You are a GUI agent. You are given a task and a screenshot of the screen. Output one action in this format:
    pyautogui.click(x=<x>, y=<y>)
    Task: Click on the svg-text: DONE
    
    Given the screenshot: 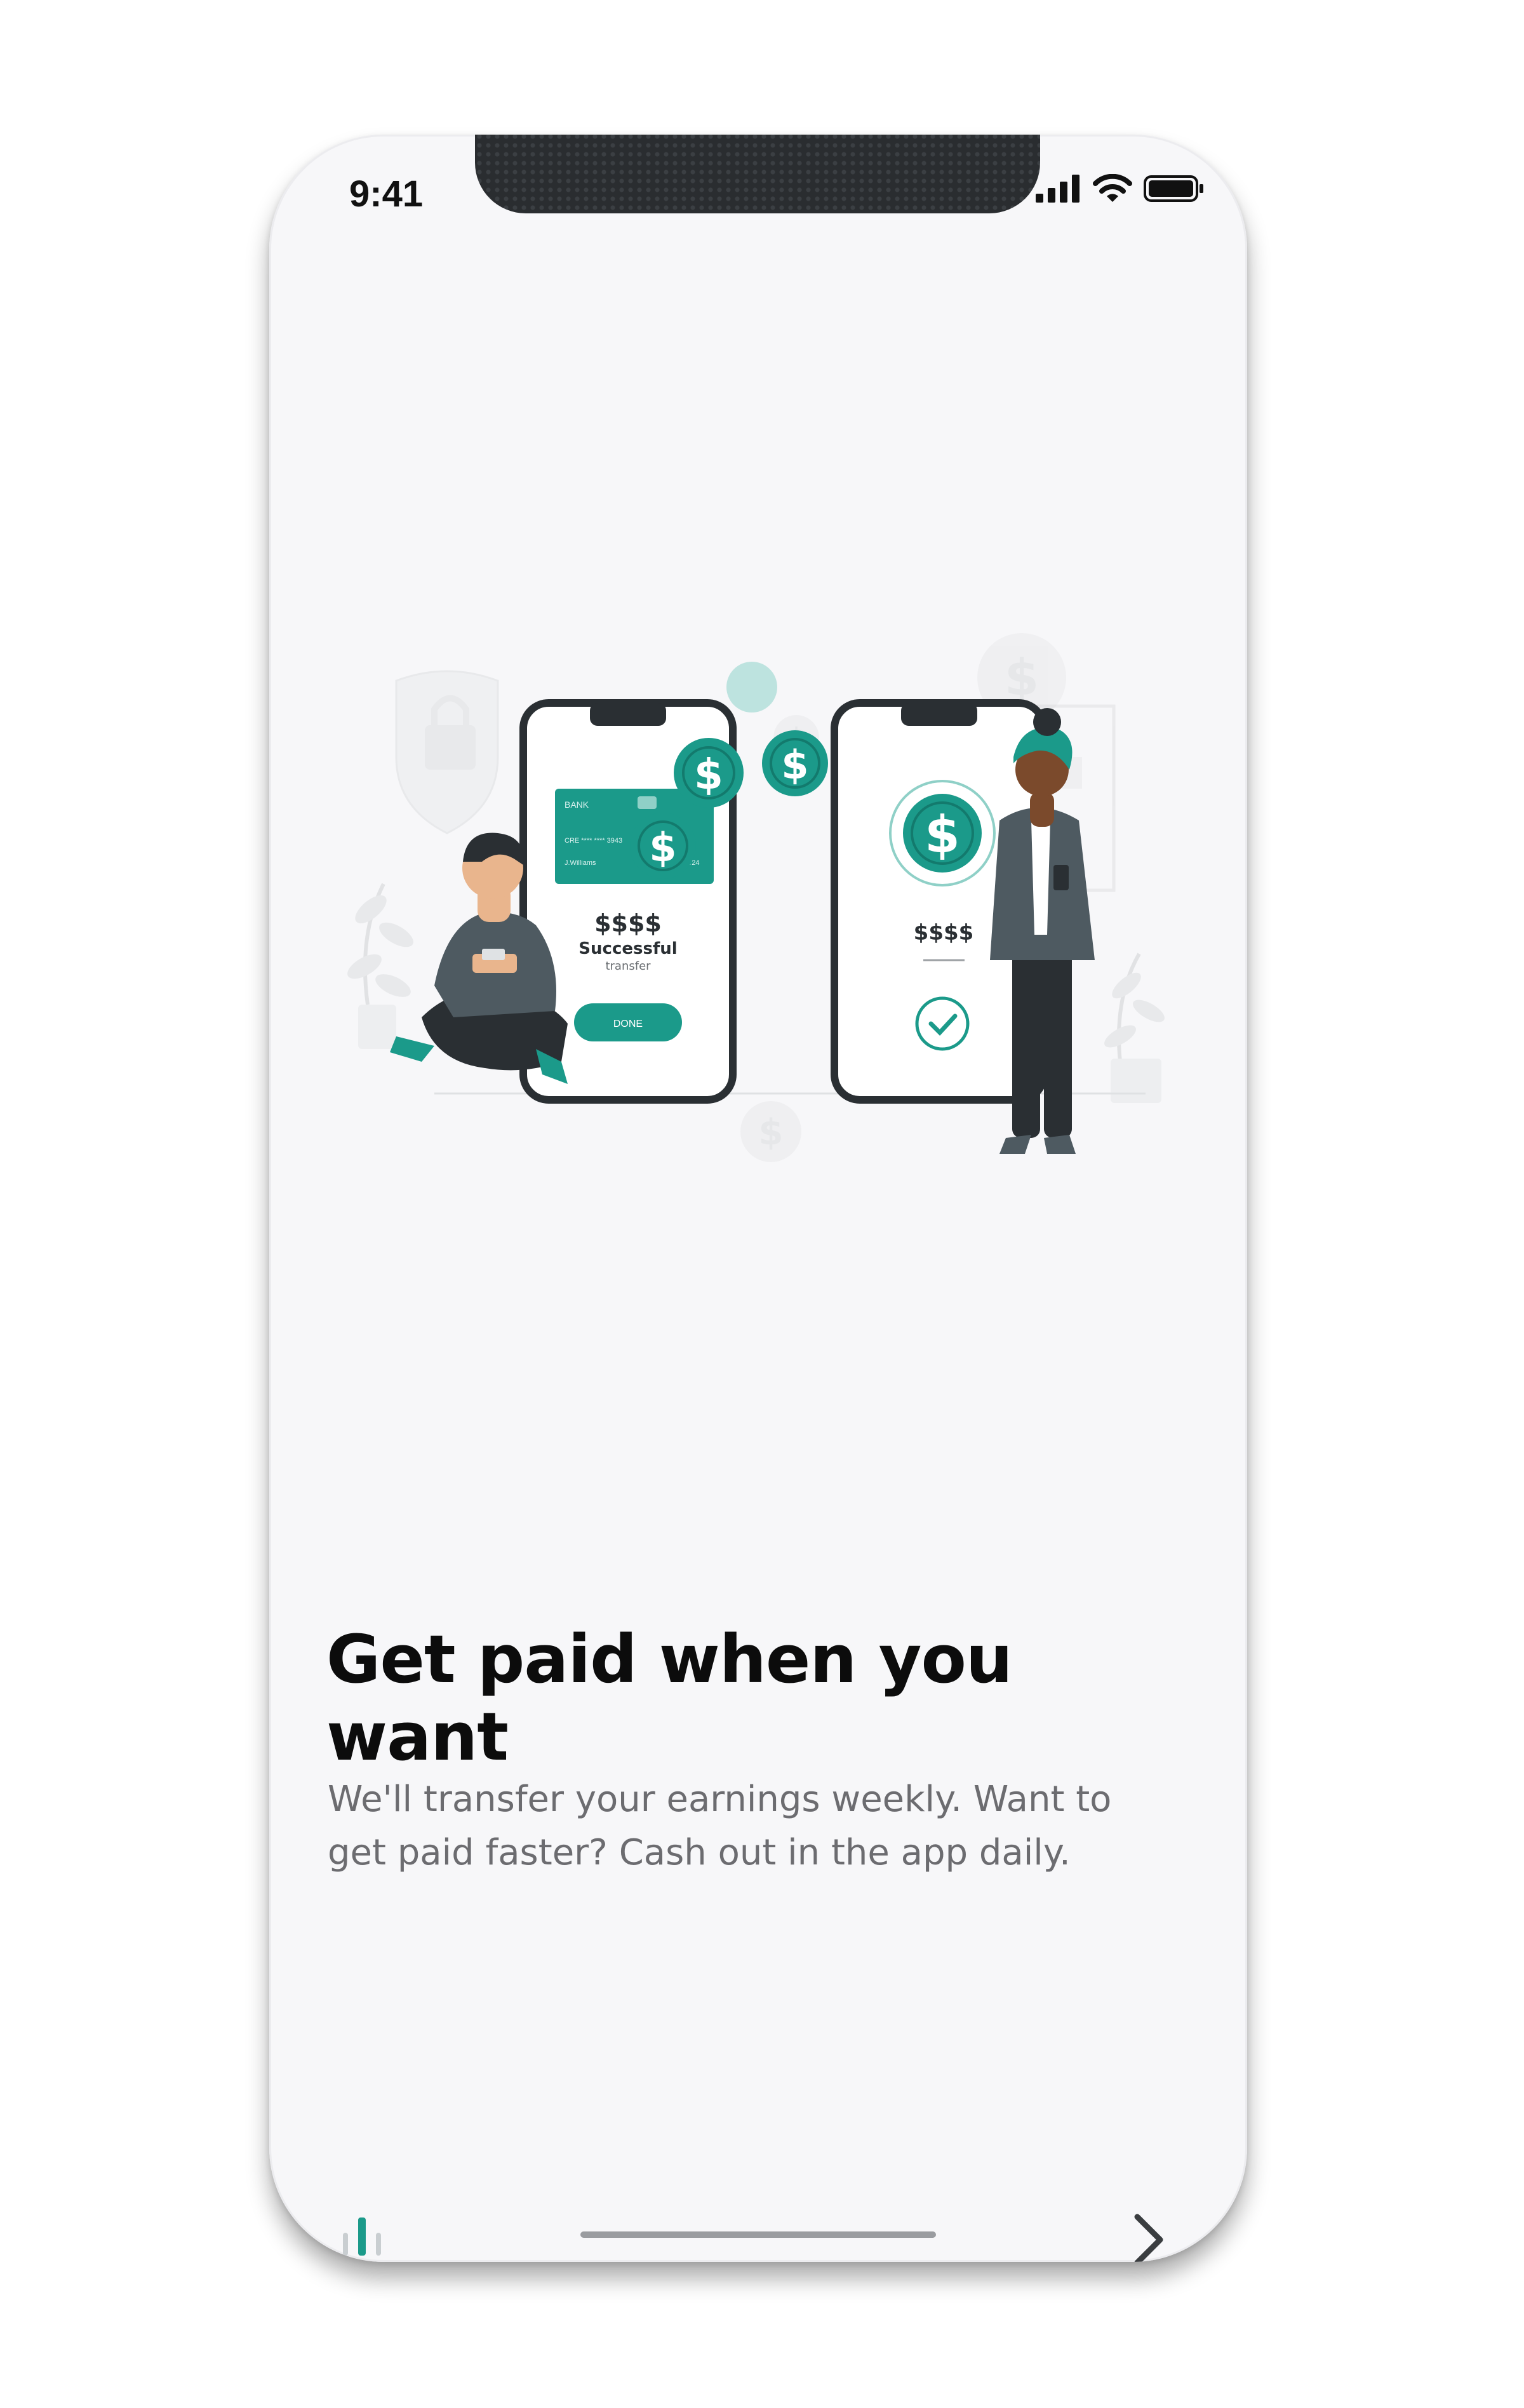 What is the action you would take?
    pyautogui.click(x=628, y=1024)
    